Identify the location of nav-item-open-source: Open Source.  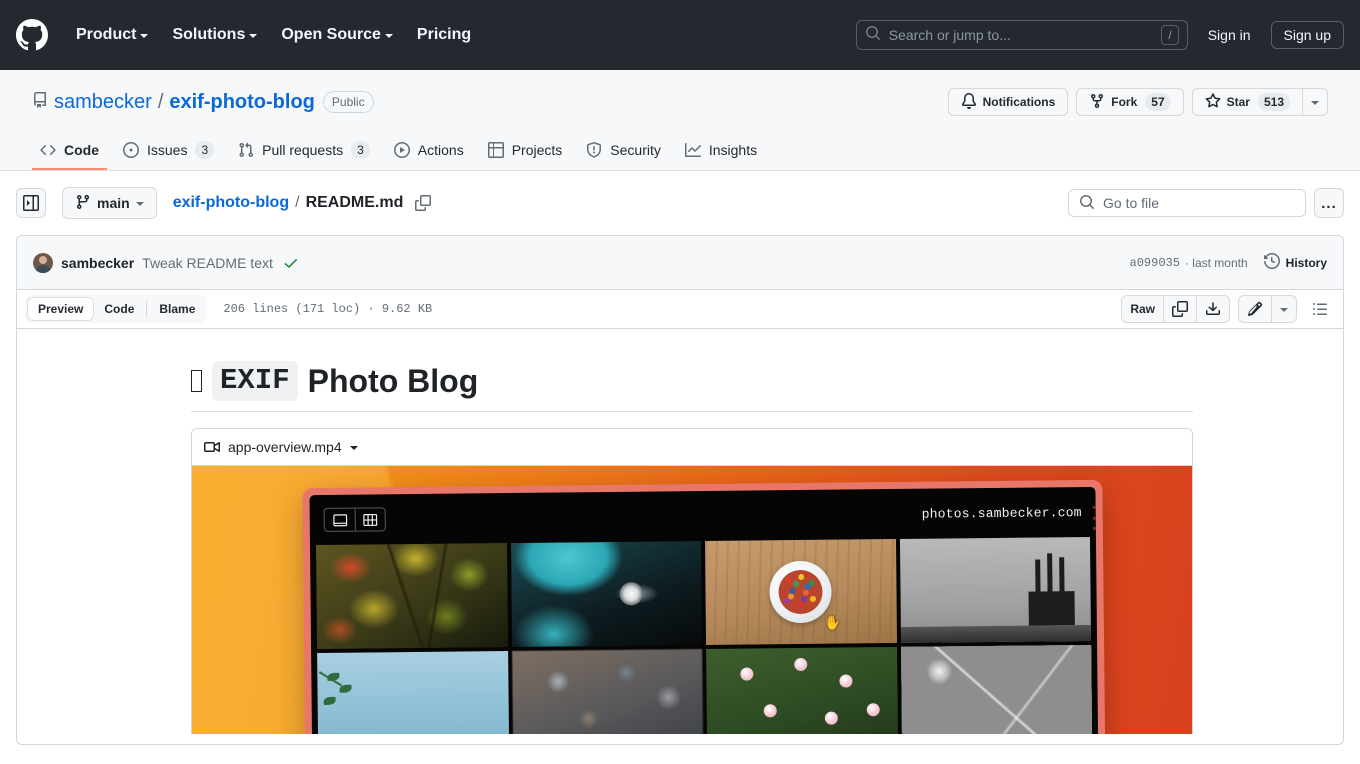
(337, 35).